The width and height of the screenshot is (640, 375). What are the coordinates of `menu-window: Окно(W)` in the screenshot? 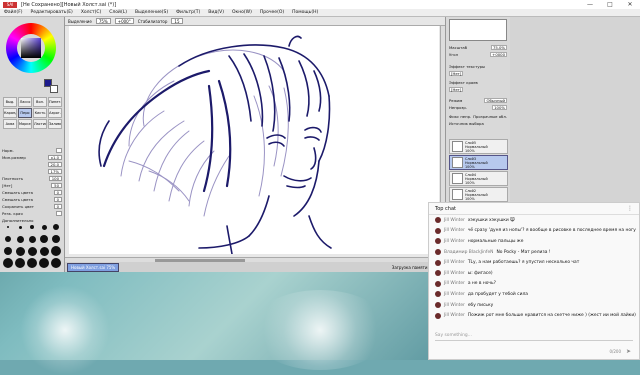 It's located at (242, 12).